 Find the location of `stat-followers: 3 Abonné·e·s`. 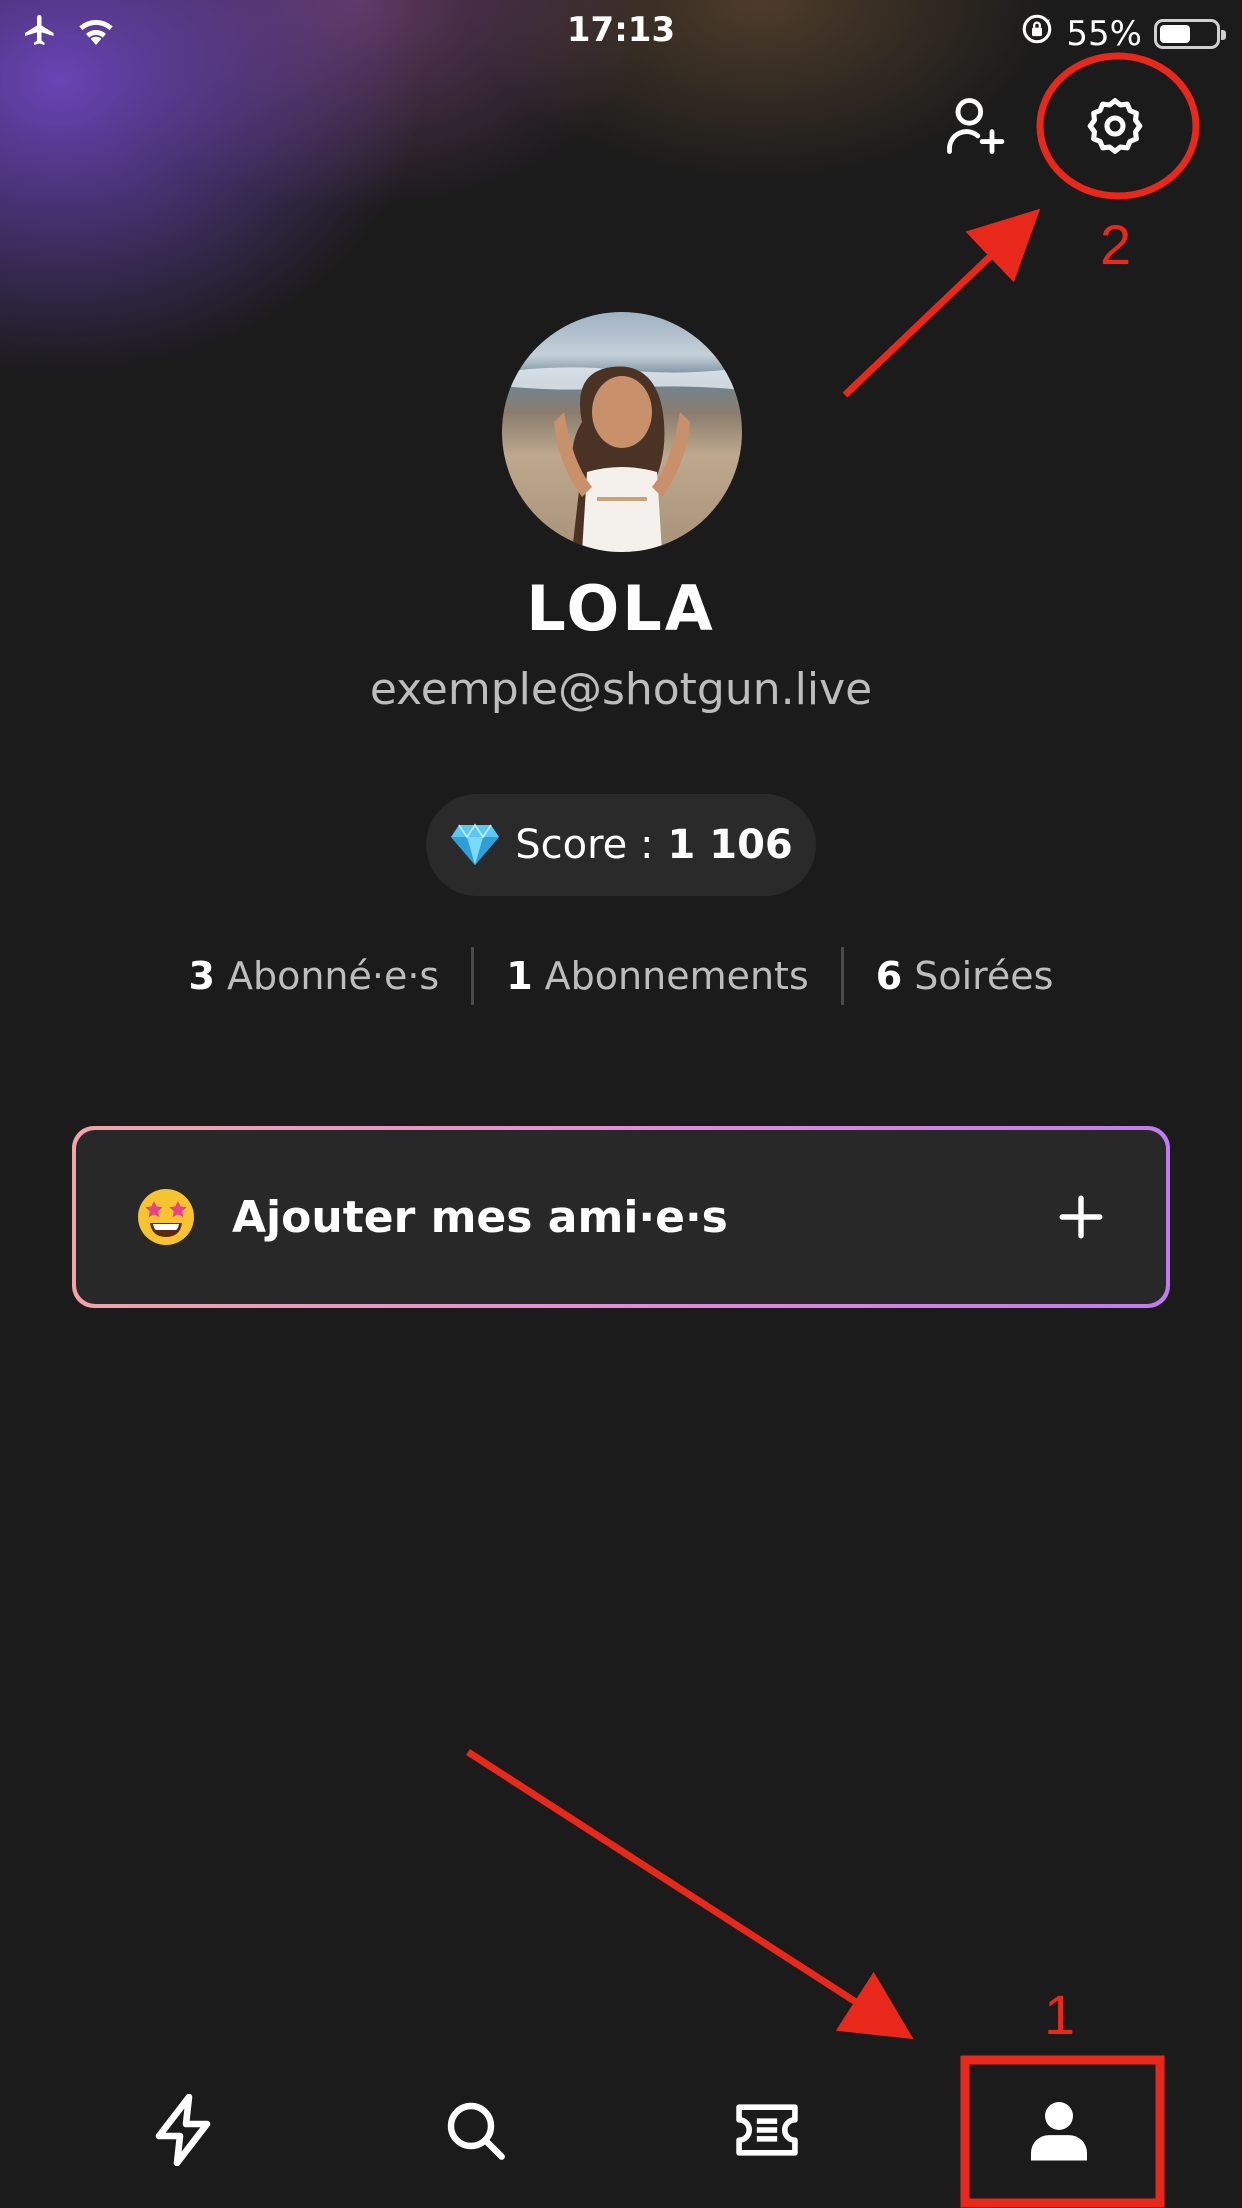

stat-followers: 3 Abonné·e·s is located at coordinates (314, 976).